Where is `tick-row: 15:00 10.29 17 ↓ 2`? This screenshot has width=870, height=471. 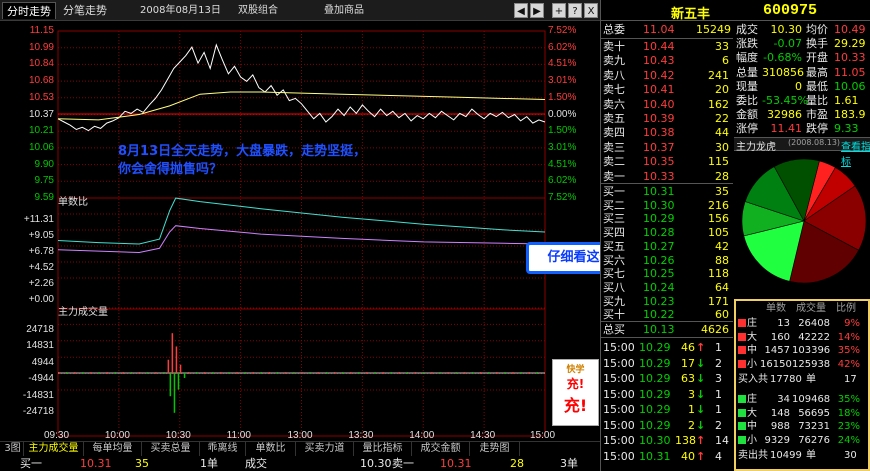 tick-row: 15:00 10.29 17 ↓ 2 is located at coordinates (667, 363).